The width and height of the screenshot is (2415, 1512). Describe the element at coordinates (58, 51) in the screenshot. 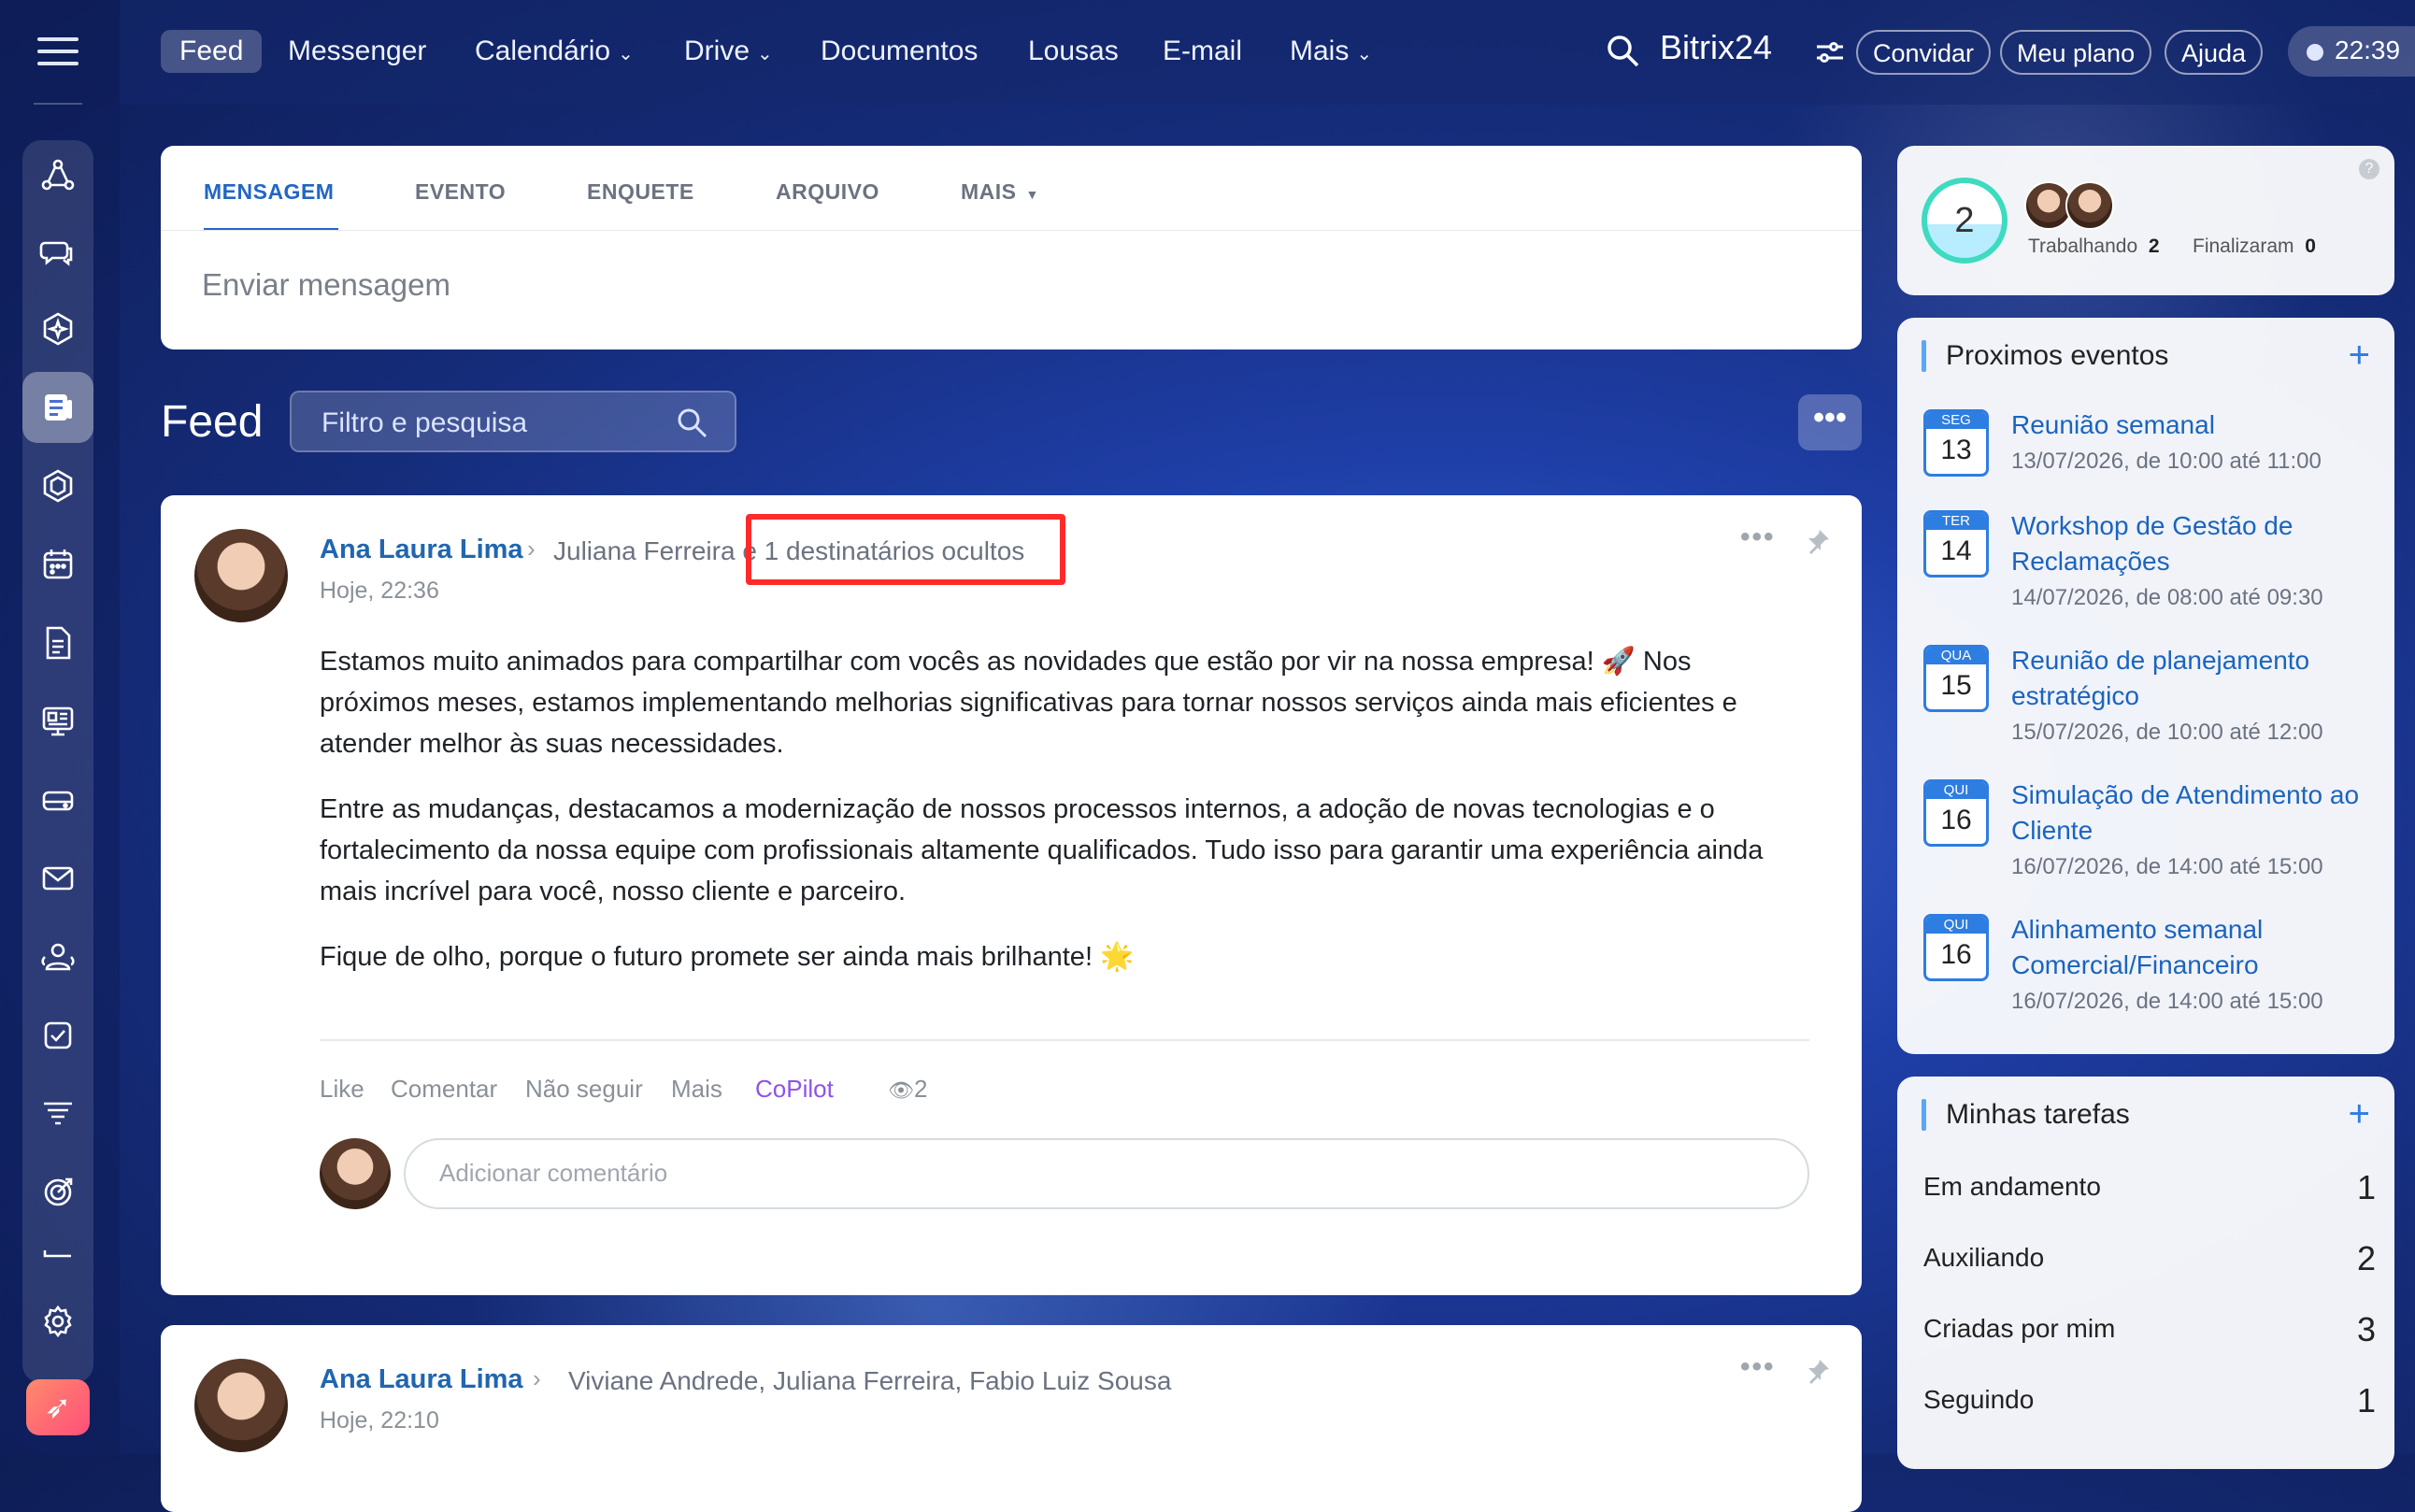

I see `hamburger-menu-icon` at that location.